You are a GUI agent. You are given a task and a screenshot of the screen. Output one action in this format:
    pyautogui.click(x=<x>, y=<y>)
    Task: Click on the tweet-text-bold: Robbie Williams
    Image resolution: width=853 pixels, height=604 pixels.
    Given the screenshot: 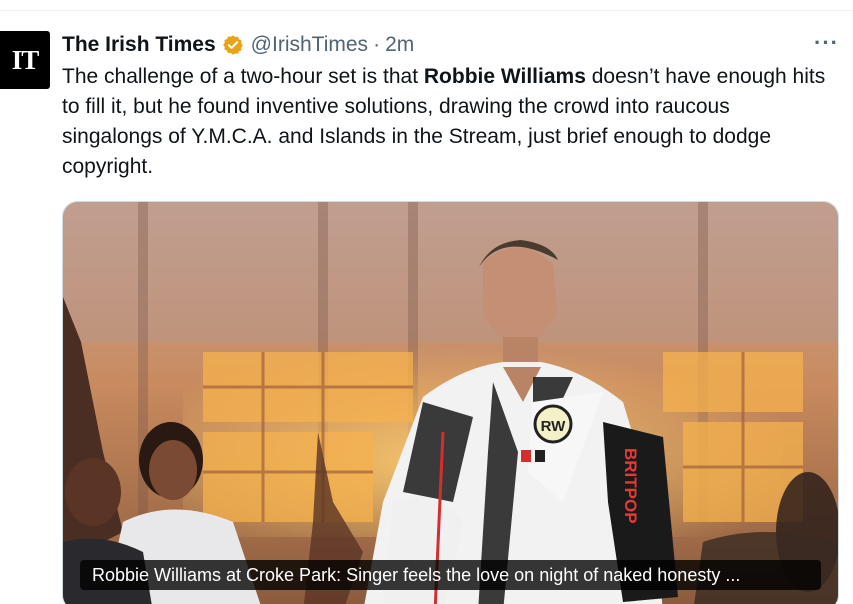 What is the action you would take?
    pyautogui.click(x=505, y=76)
    